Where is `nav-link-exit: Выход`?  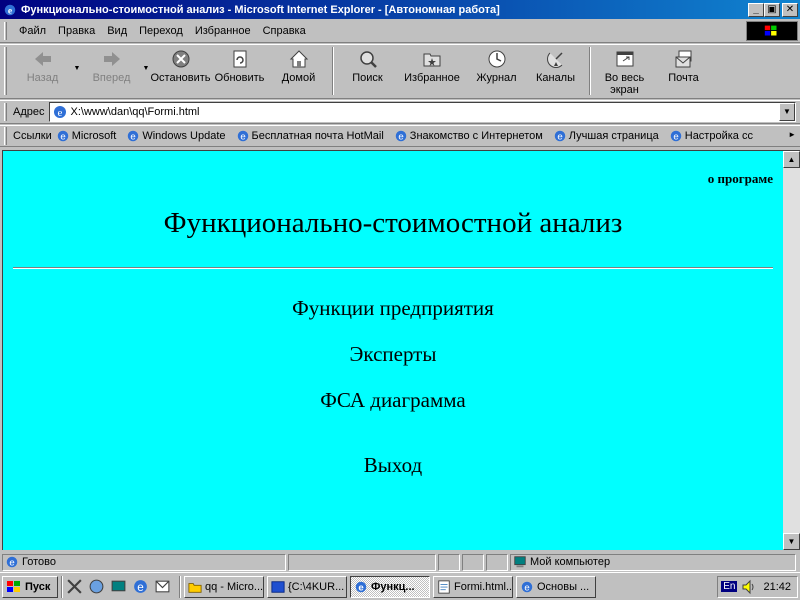
nav-link-exit: Выход is located at coordinates (393, 465).